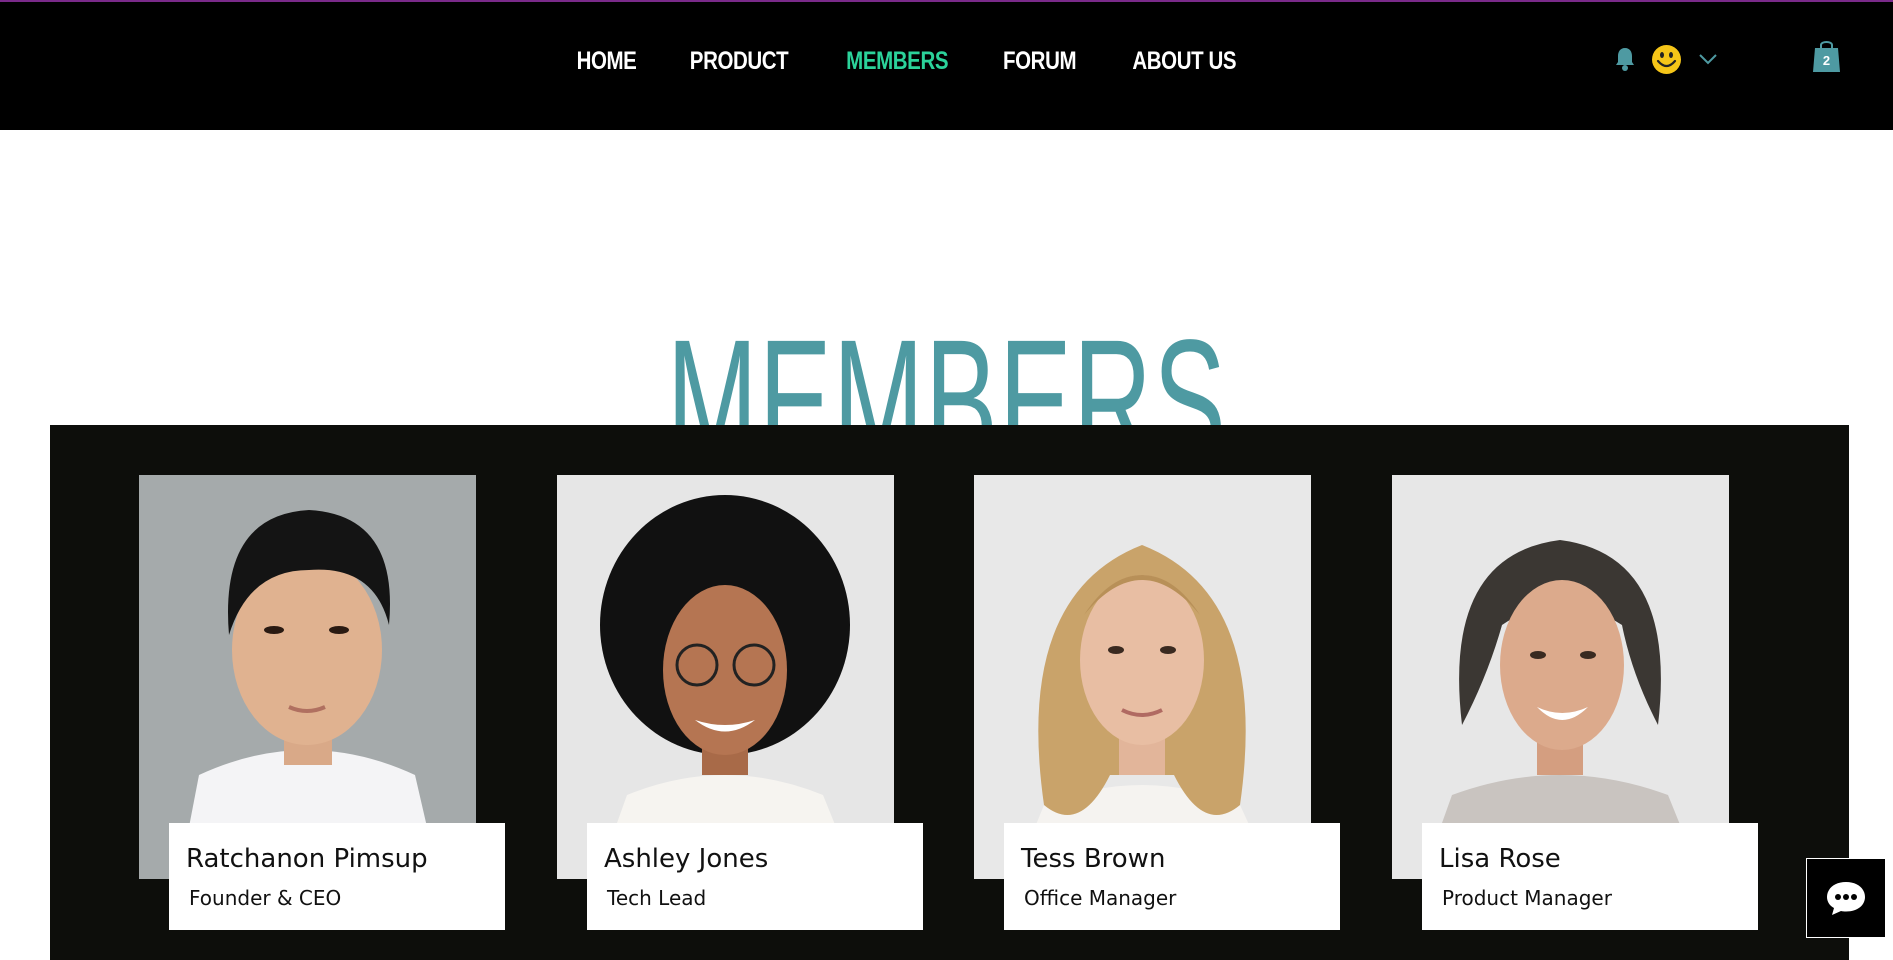  I want to click on member-info: Ratchanon Pimsup Founder & CEO, so click(337, 876).